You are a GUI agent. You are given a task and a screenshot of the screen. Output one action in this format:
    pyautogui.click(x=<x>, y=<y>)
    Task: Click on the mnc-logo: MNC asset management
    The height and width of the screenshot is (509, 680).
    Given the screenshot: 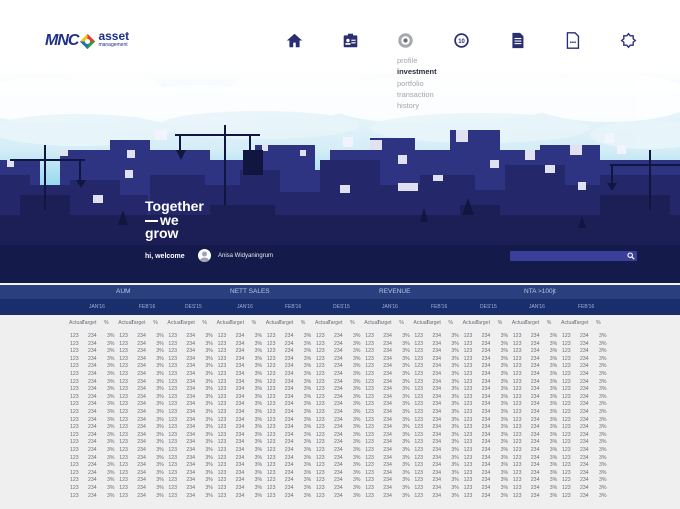 What is the action you would take?
    pyautogui.click(x=87, y=41)
    